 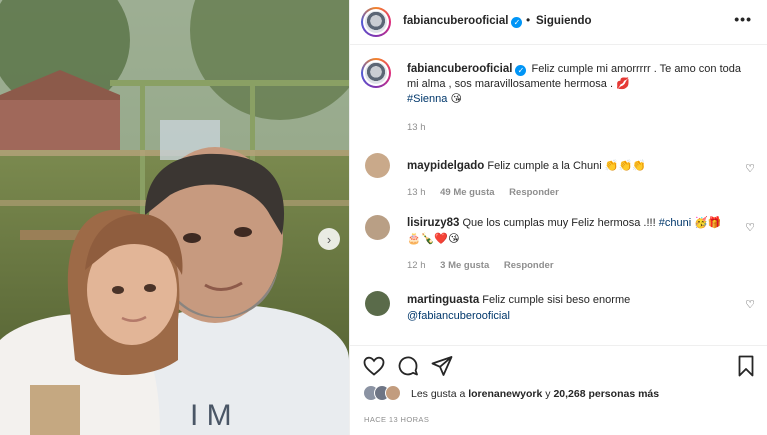 I want to click on caption-username: fabiancuberooficial ✓, so click(x=467, y=69).